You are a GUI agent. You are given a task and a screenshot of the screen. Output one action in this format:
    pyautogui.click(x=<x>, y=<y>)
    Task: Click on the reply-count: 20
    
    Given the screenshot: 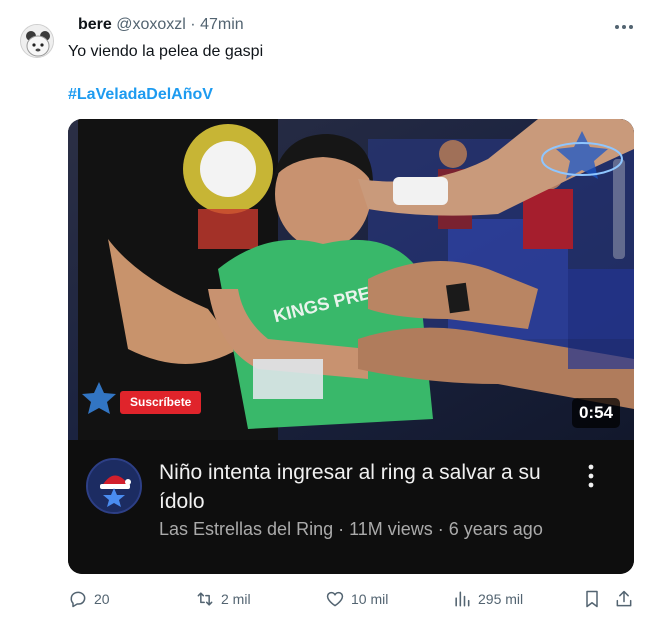 What is the action you would take?
    pyautogui.click(x=102, y=599)
    